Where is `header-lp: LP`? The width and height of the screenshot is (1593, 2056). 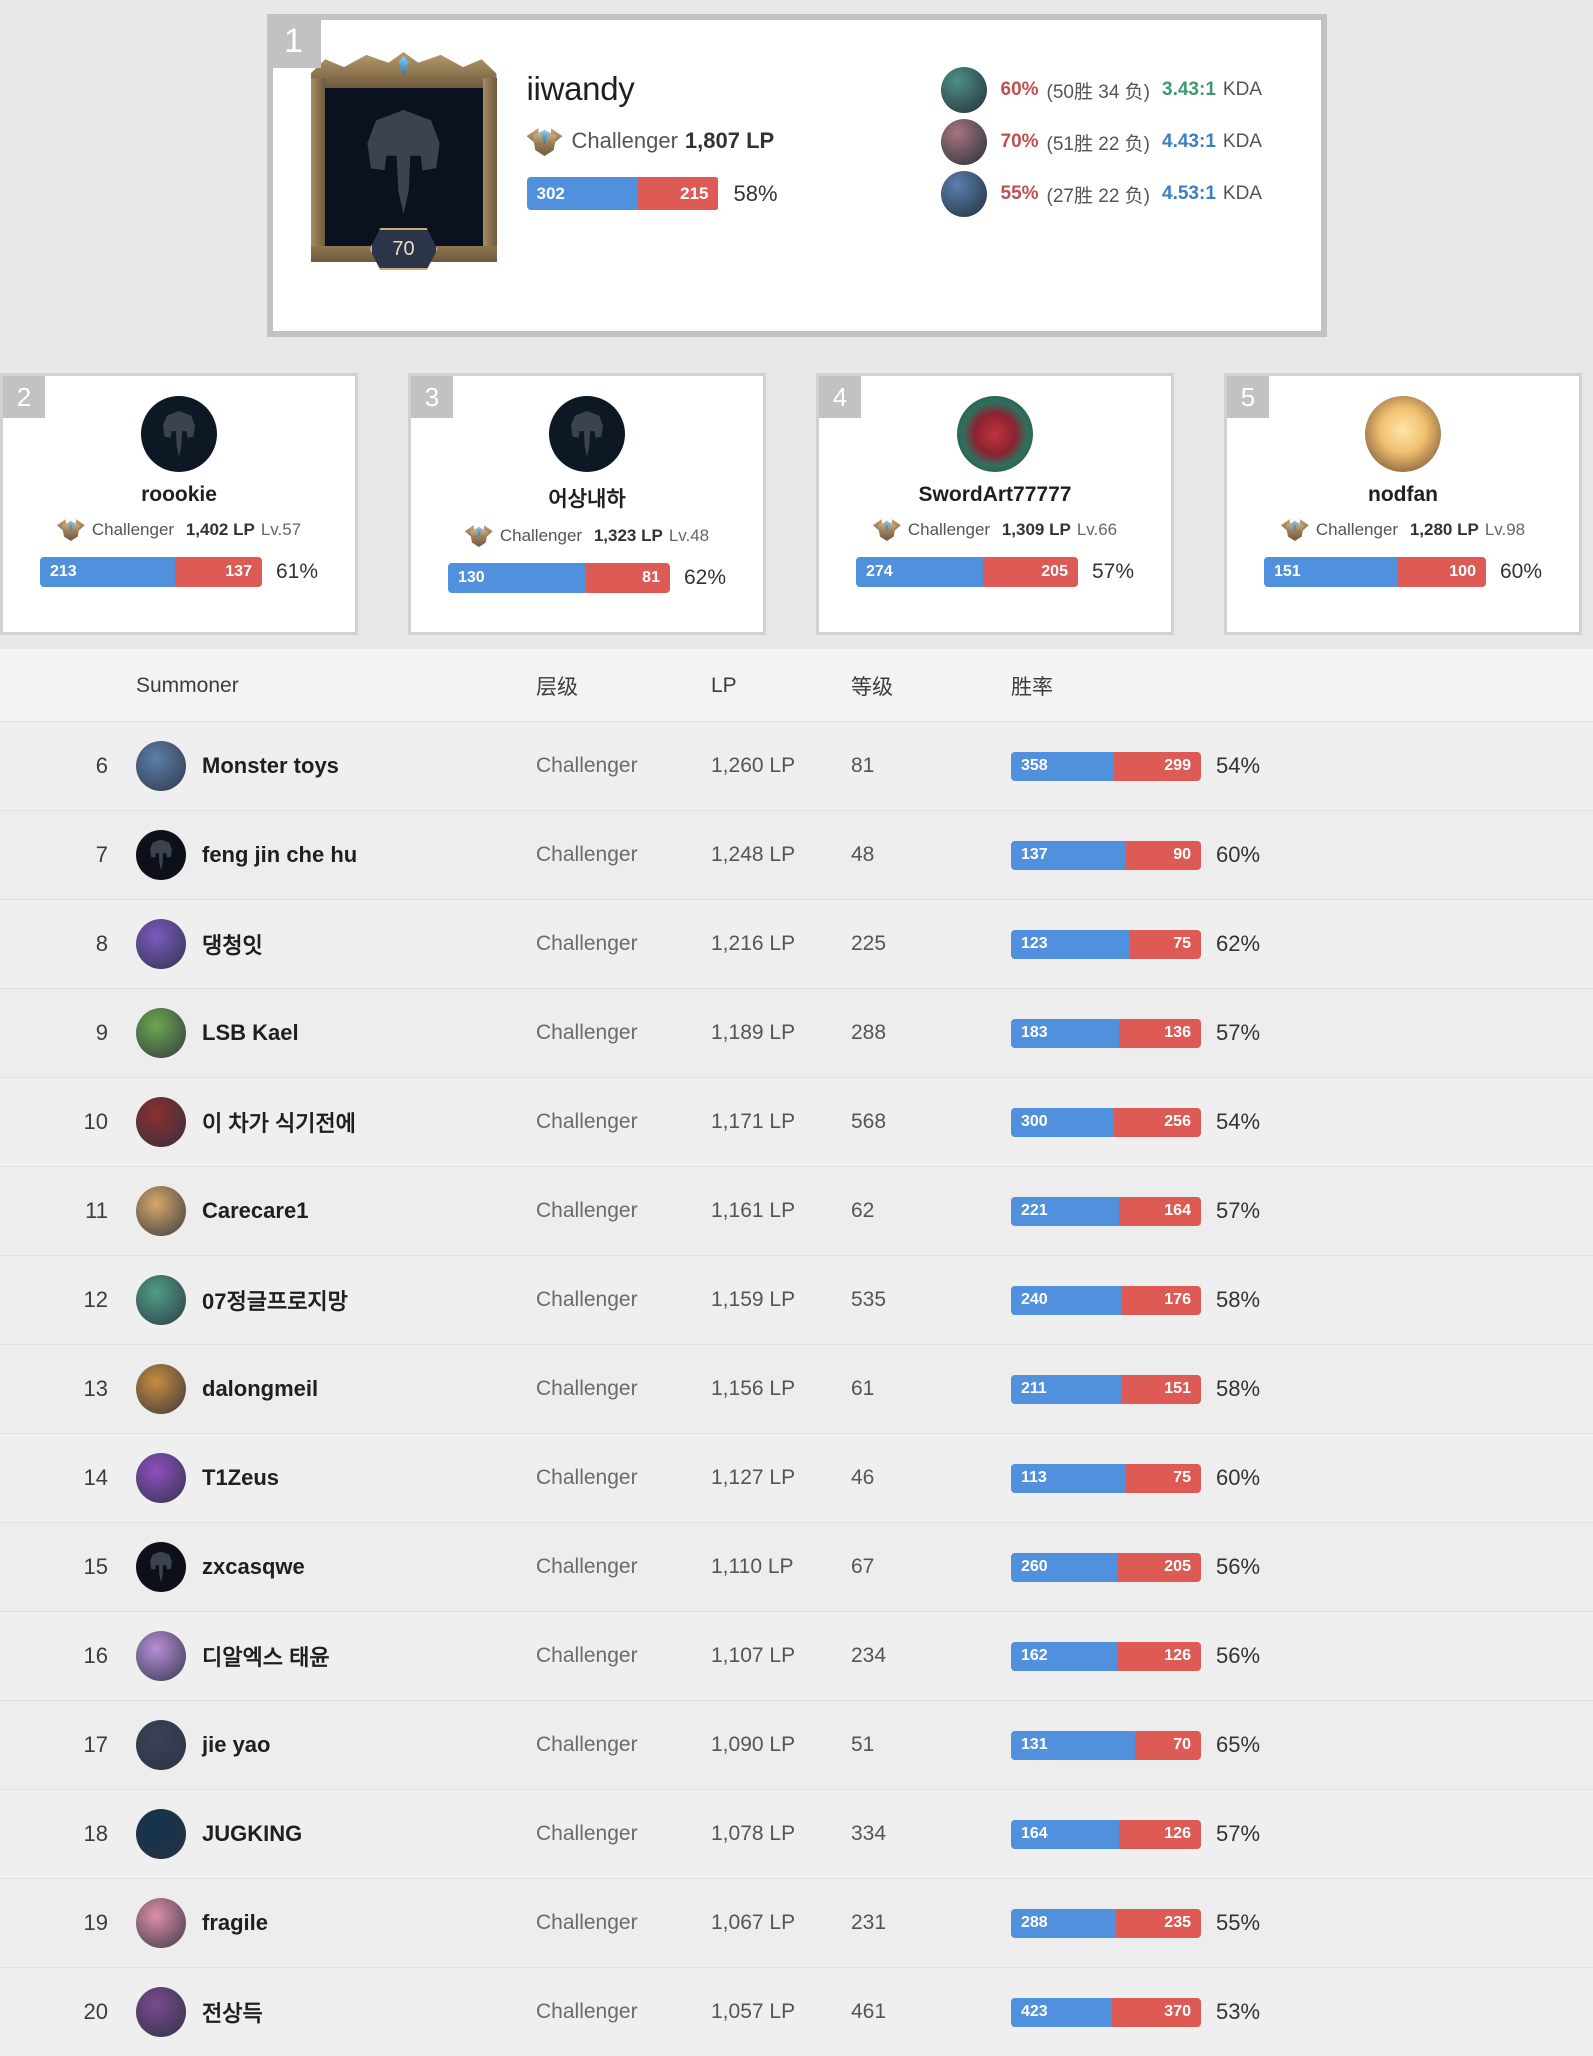
header-lp: LP is located at coordinates (781, 685).